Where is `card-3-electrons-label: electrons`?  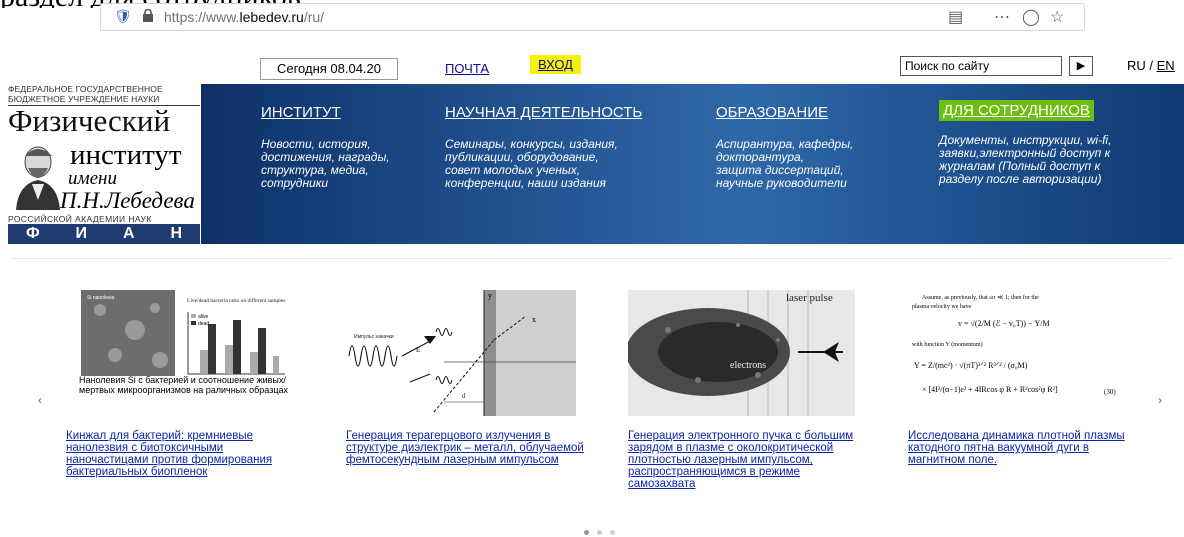
card-3-electrons-label: electrons is located at coordinates (748, 365).